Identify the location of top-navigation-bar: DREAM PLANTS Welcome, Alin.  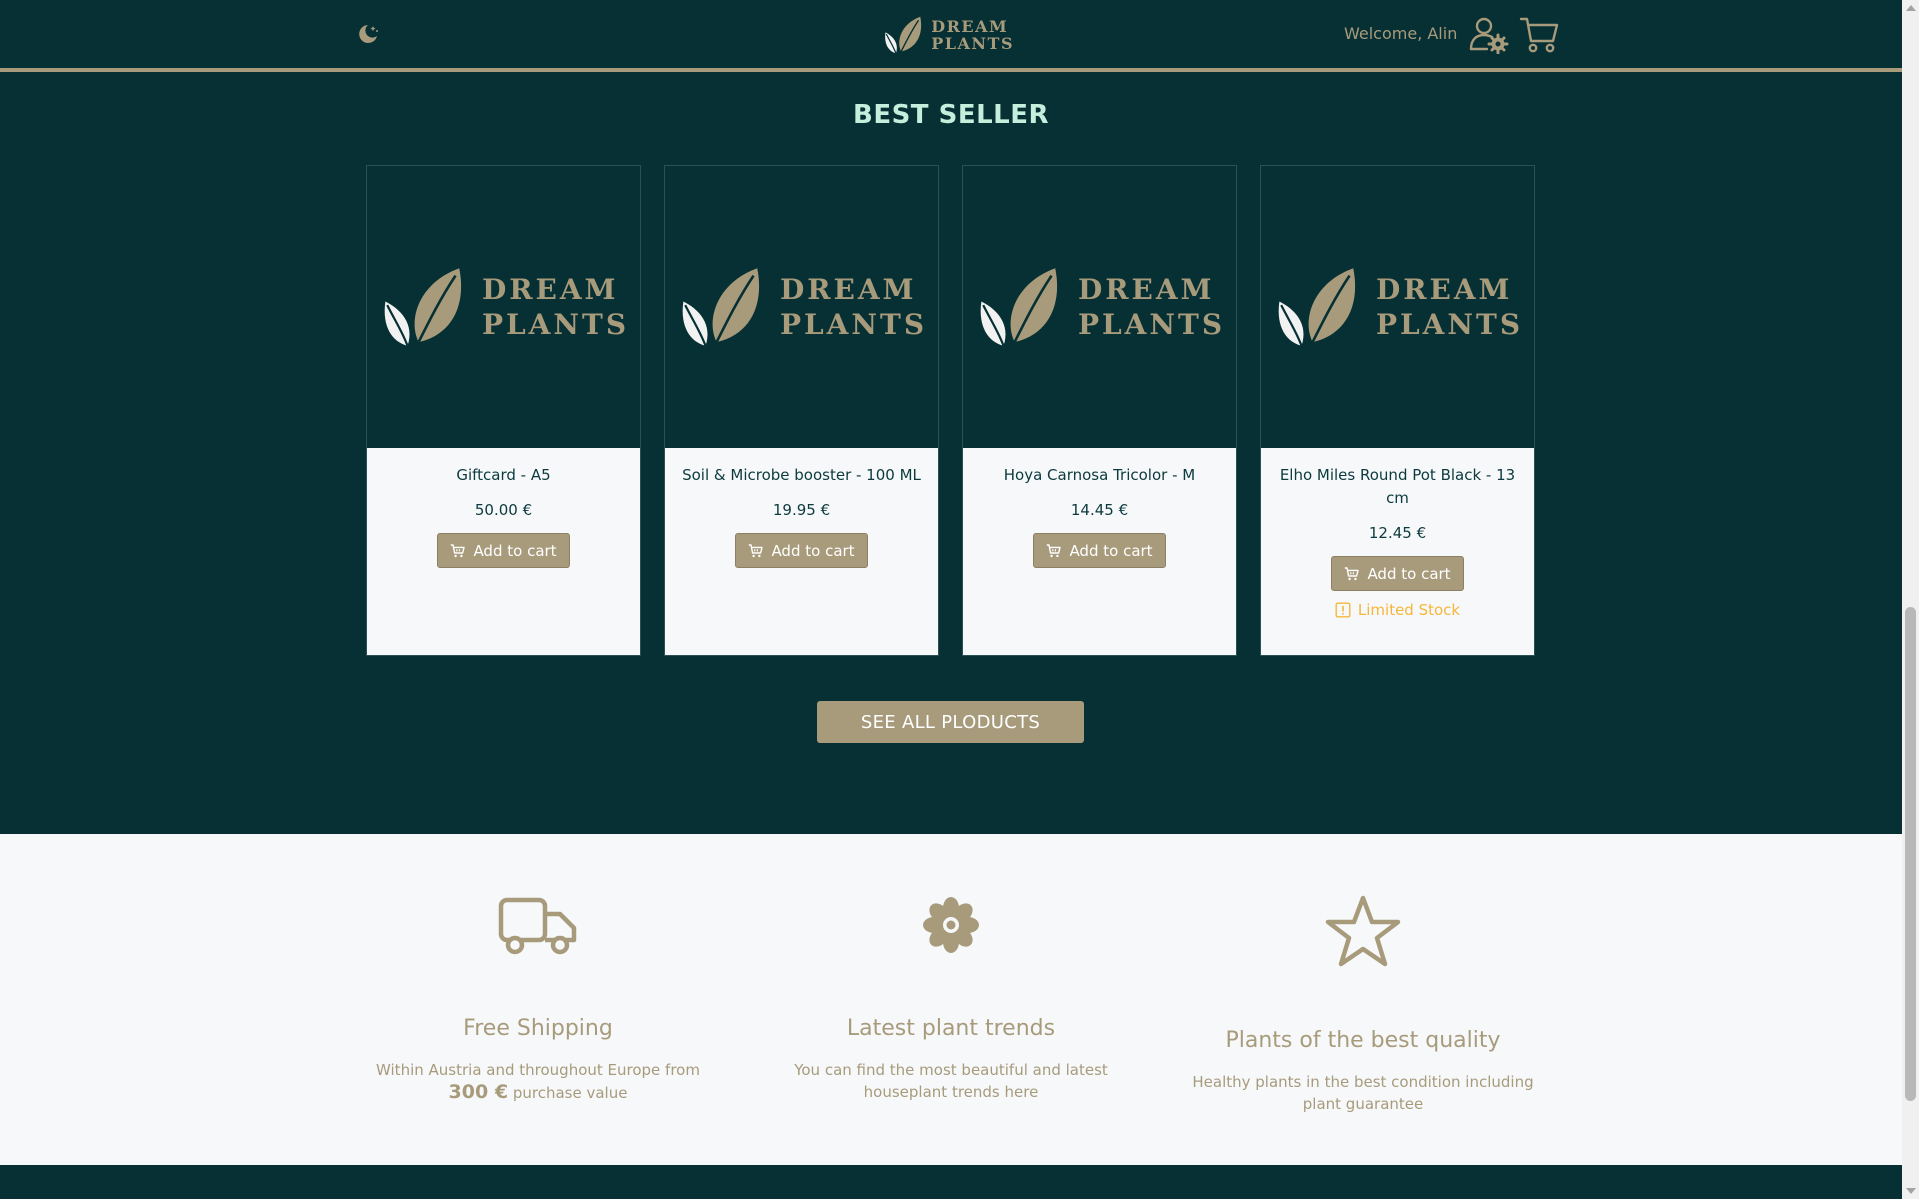
(951, 36).